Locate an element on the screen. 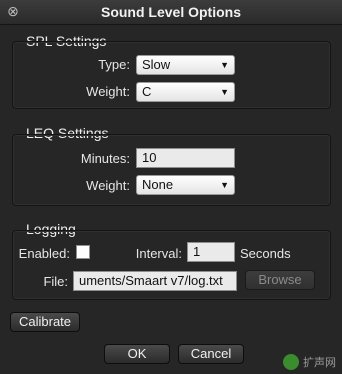 The height and width of the screenshot is (374, 342). spl-type-value: Slow is located at coordinates (156, 64).